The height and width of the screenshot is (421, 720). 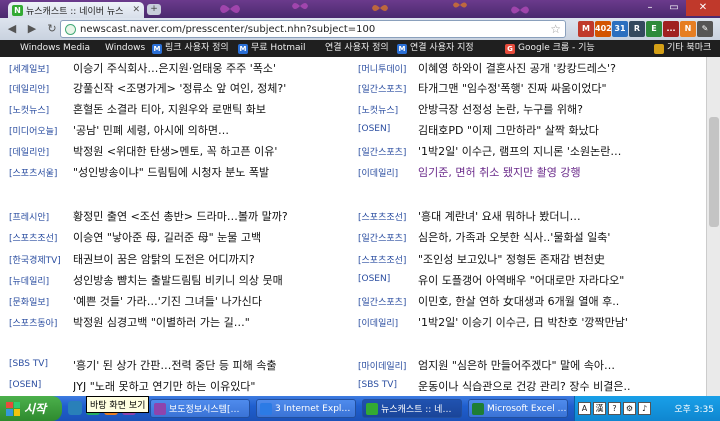 I want to click on news-headline-link: '예쁜 것들' 가라…'기진 그녀들' 나가신다, so click(x=208, y=301).